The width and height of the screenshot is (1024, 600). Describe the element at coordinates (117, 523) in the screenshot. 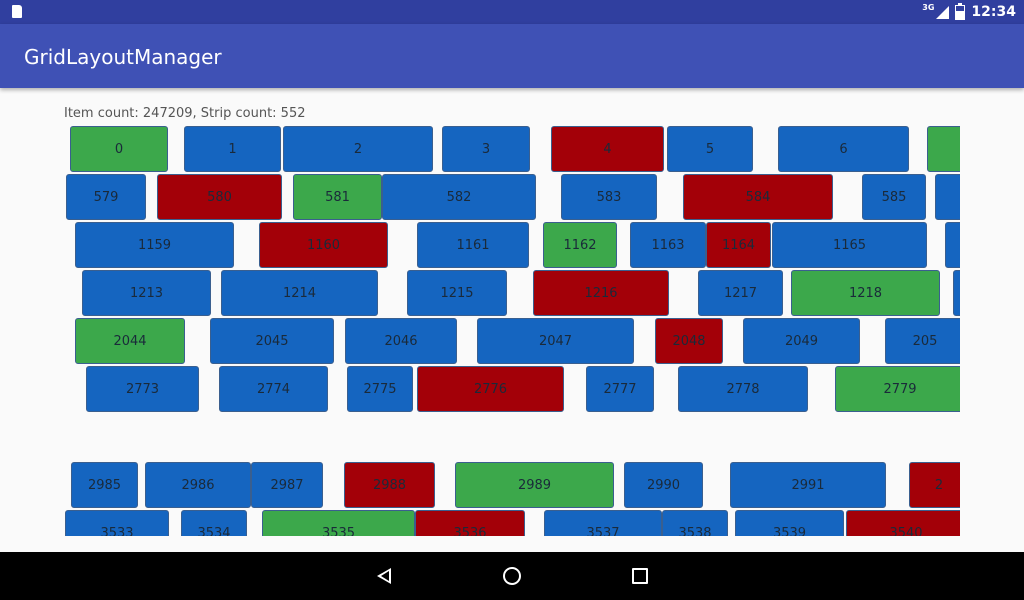

I see `grid-tile: 3533` at that location.